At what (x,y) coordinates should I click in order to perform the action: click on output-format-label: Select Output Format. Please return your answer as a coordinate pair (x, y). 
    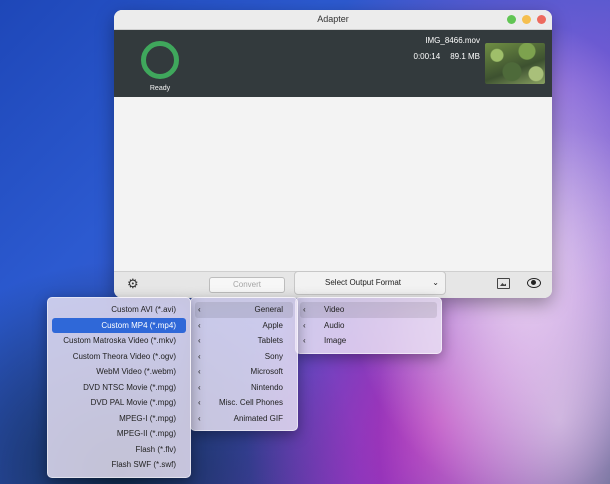
    Looking at the image, I should click on (363, 282).